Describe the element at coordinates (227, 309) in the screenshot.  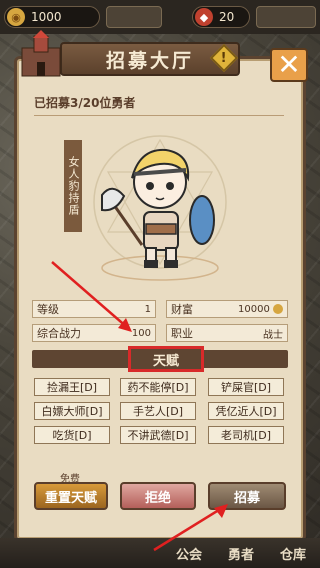
I see `wealth-stat: 财富 10000` at that location.